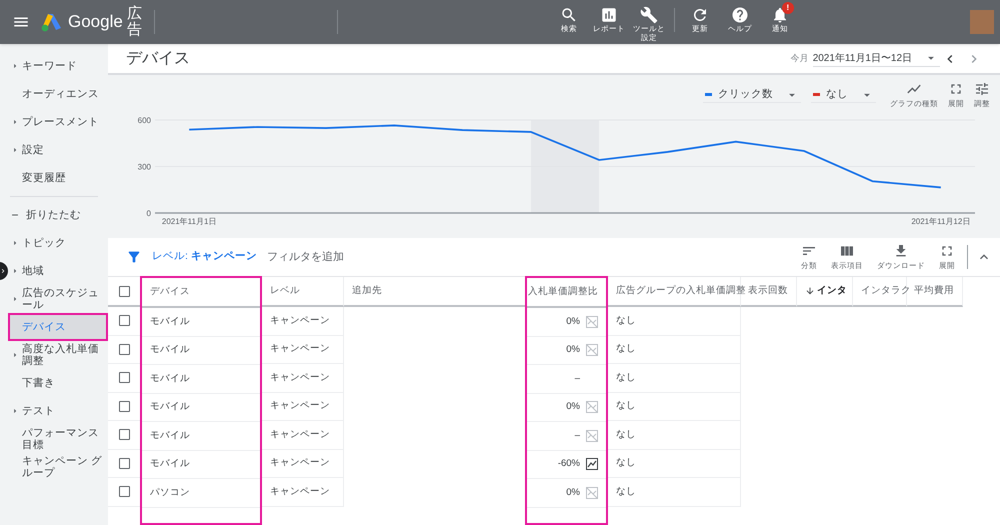  Describe the element at coordinates (569, 464) in the screenshot. I see `table-cell: -60%` at that location.